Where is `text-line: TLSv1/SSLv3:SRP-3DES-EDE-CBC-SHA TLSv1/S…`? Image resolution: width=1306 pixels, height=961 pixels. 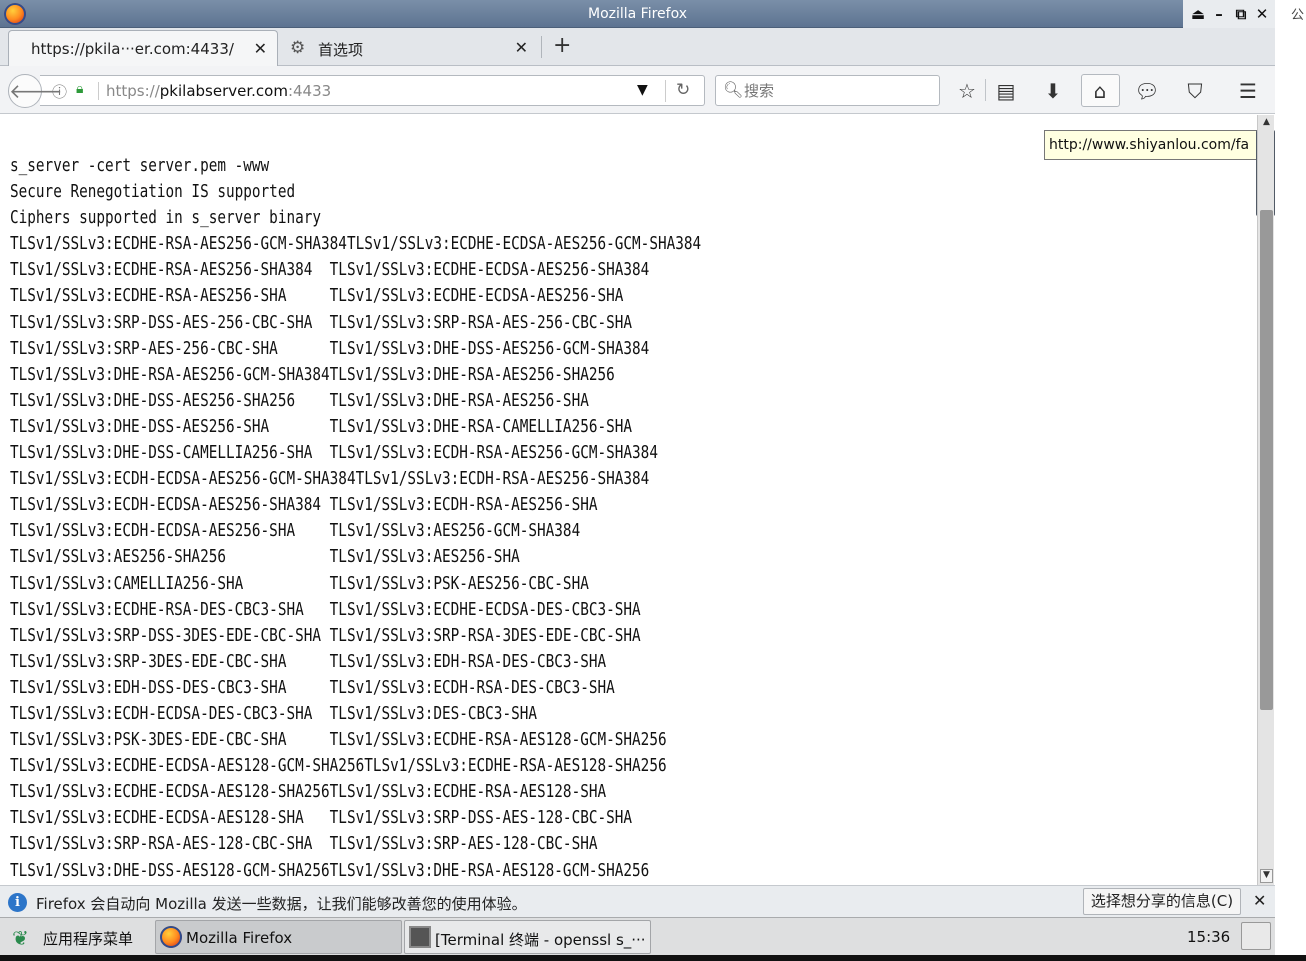 text-line: TLSv1/SSLv3:SRP-3DES-EDE-CBC-SHA TLSv1/S… is located at coordinates (308, 661).